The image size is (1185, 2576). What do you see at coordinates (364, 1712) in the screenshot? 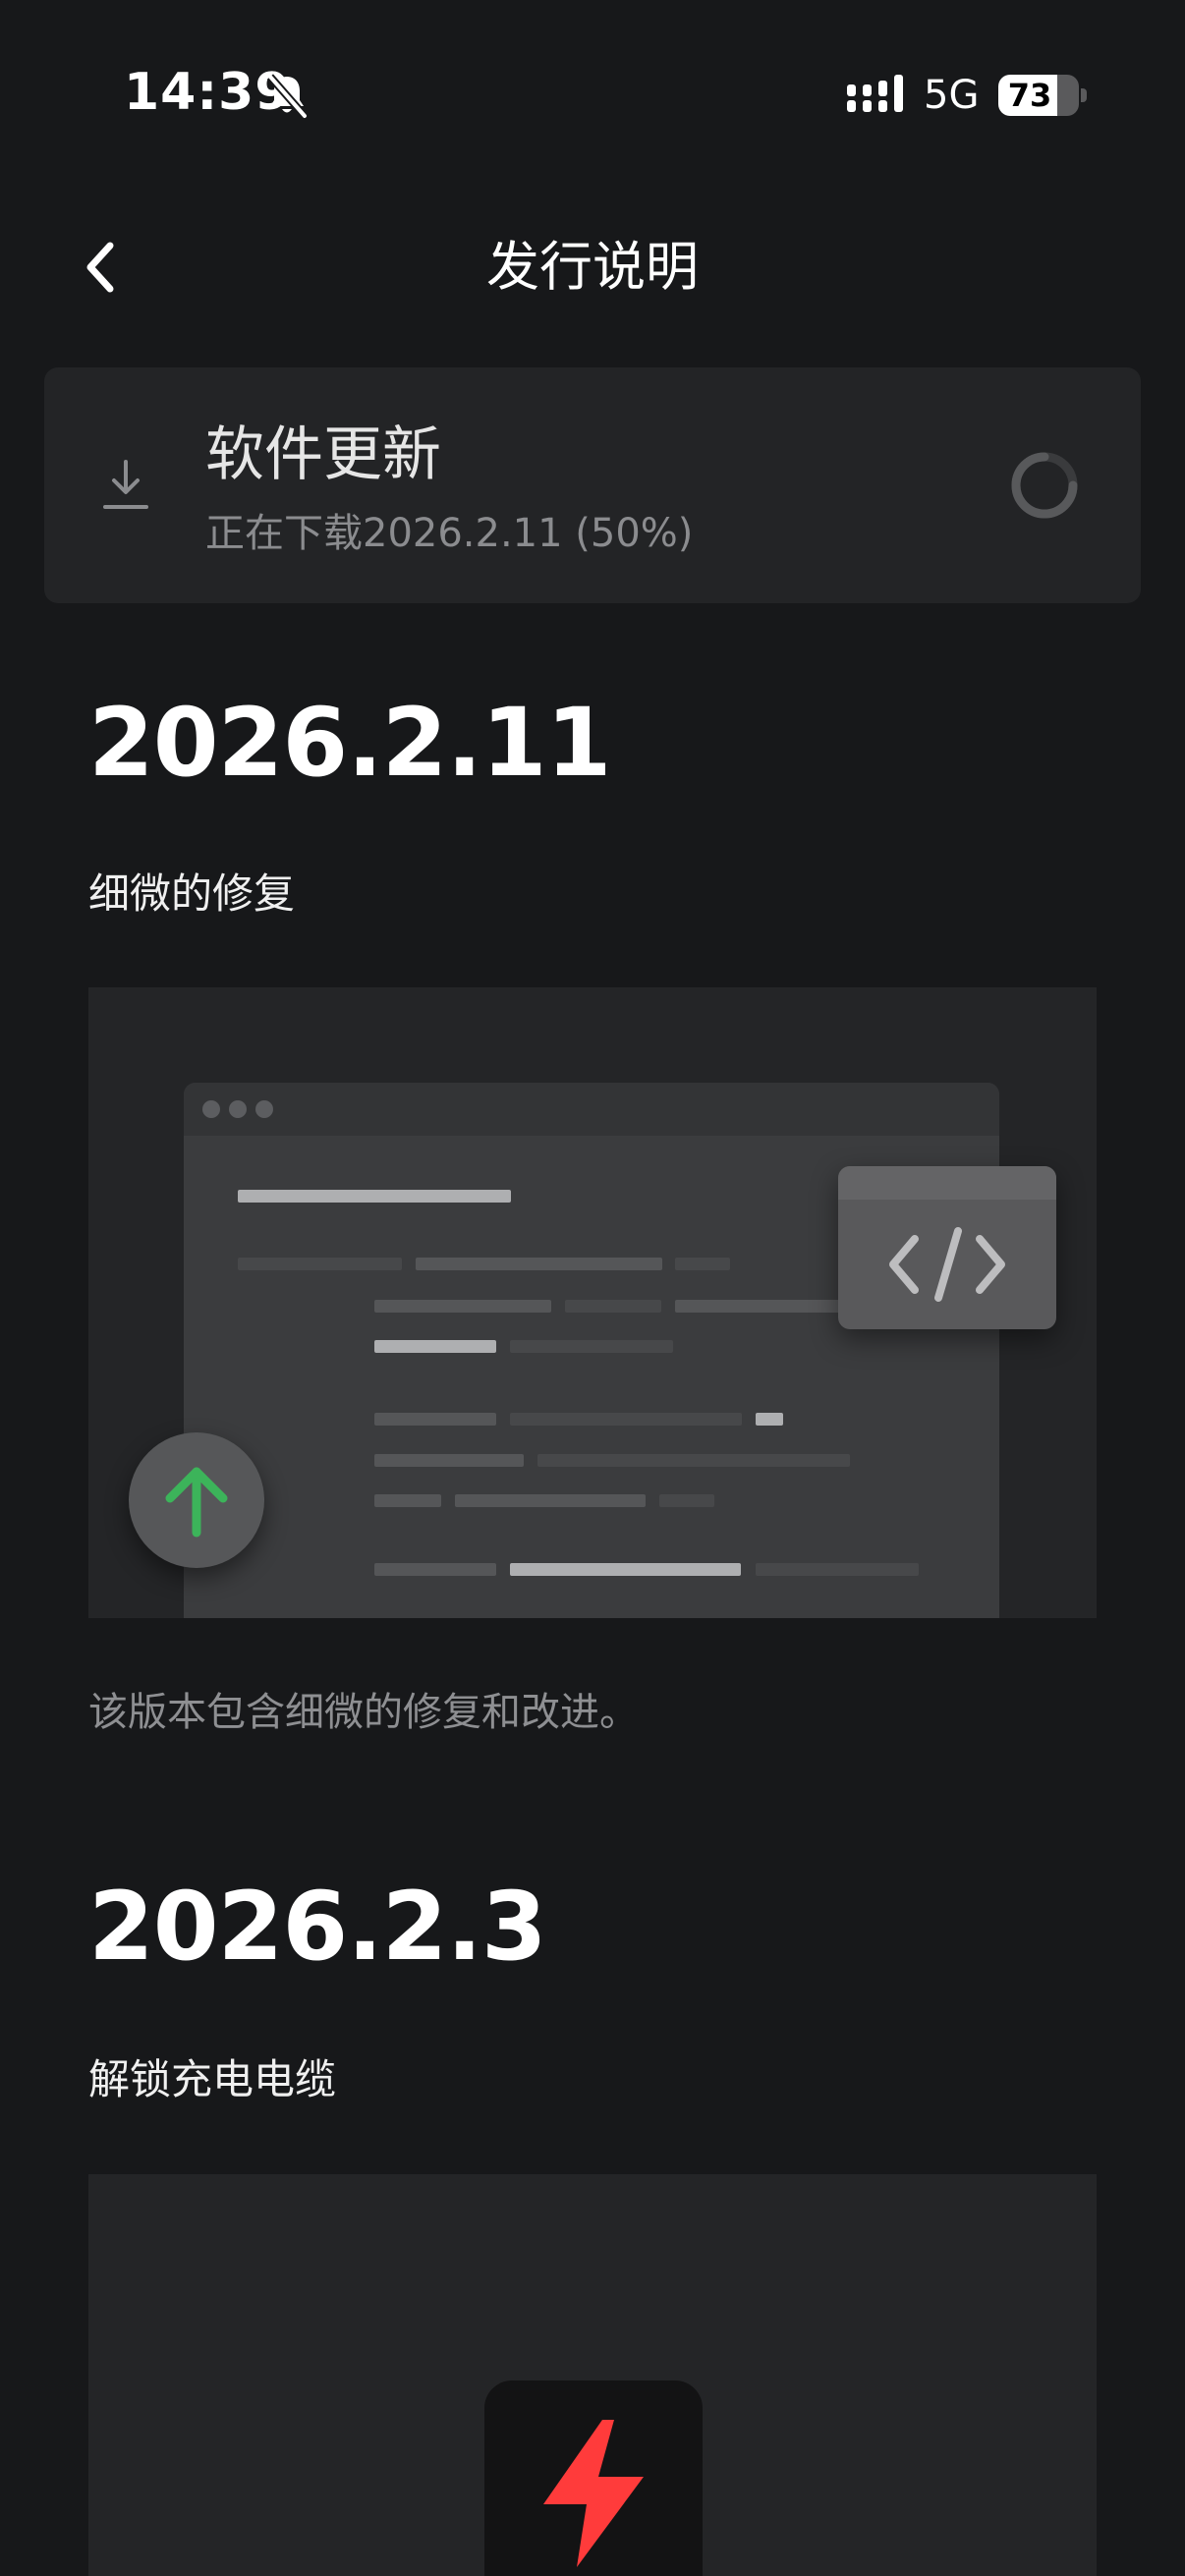
I see `release-description: 该版本包含细微的修复和改进。` at bounding box center [364, 1712].